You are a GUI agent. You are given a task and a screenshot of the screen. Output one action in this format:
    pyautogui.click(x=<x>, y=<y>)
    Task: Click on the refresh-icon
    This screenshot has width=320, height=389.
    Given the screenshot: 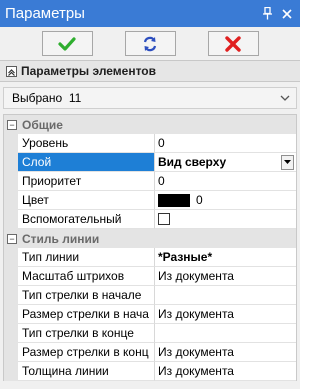 What is the action you would take?
    pyautogui.click(x=150, y=43)
    